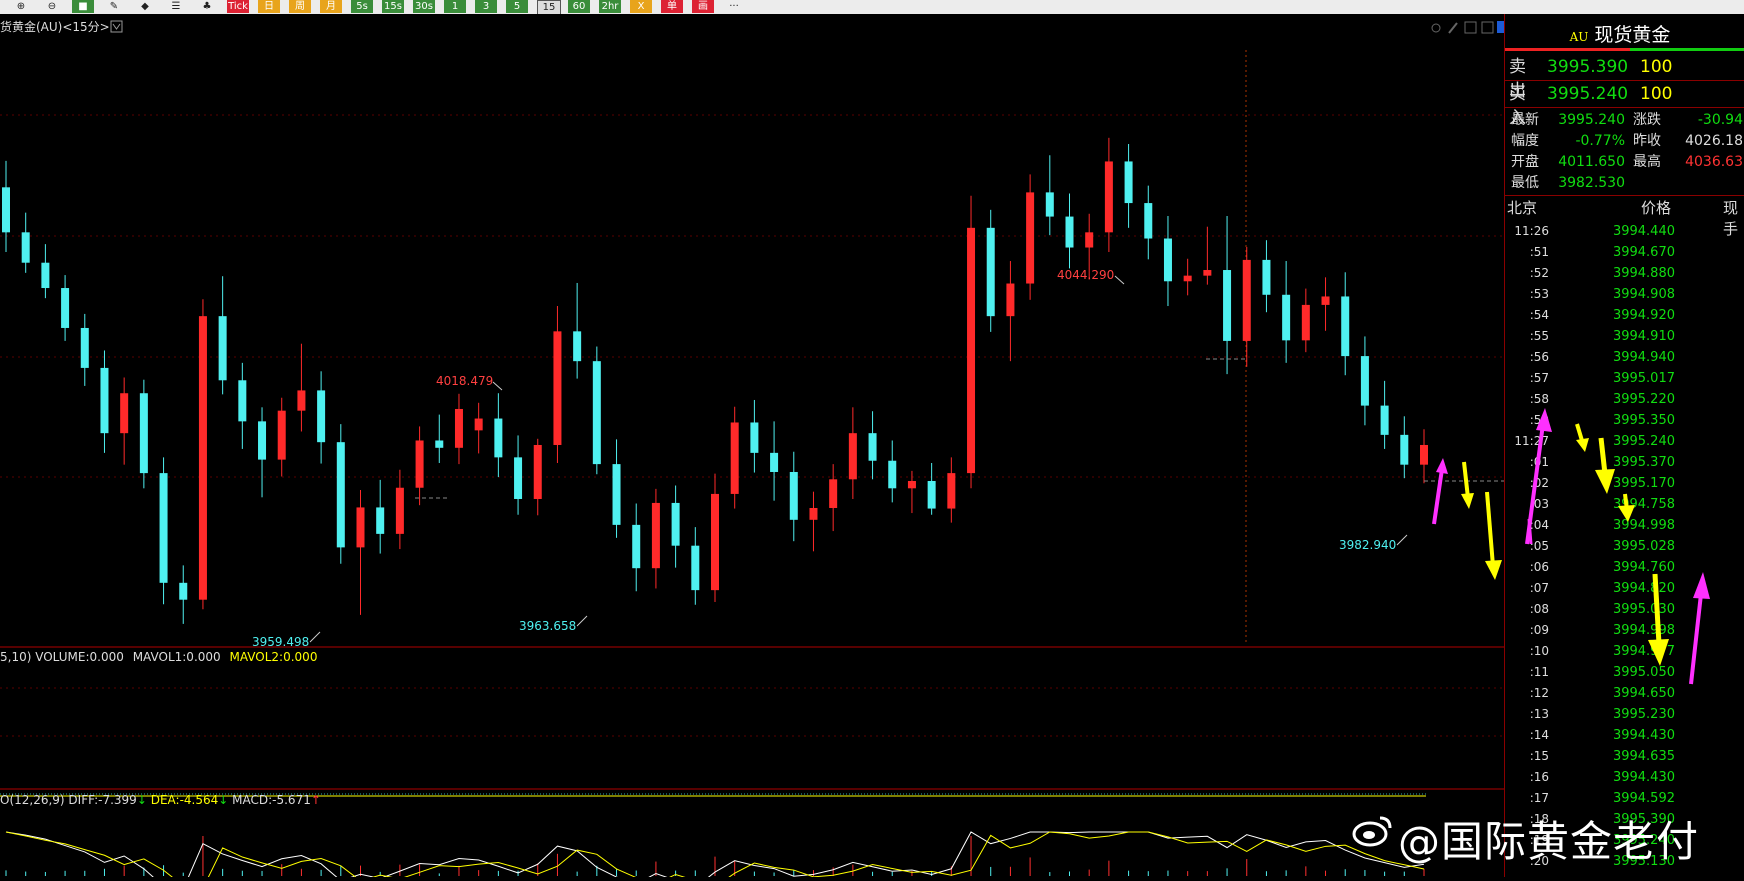 This screenshot has width=1744, height=881. Describe the element at coordinates (1588, 67) in the screenshot. I see `sell-price: 3995.390` at that location.